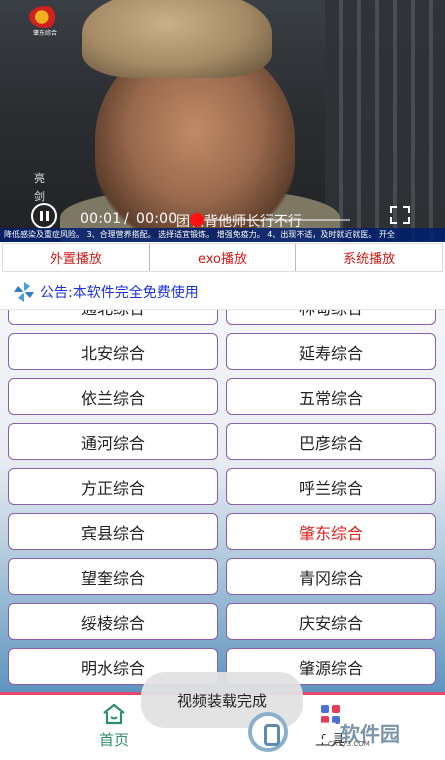 The width and height of the screenshot is (445, 760). Describe the element at coordinates (41, 216) in the screenshot. I see `pause-icon` at that location.